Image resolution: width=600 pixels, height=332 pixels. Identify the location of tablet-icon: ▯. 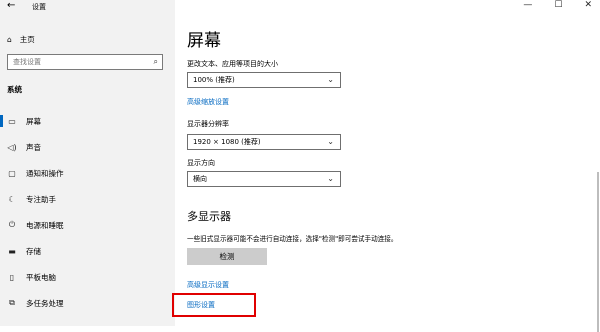
(12, 277).